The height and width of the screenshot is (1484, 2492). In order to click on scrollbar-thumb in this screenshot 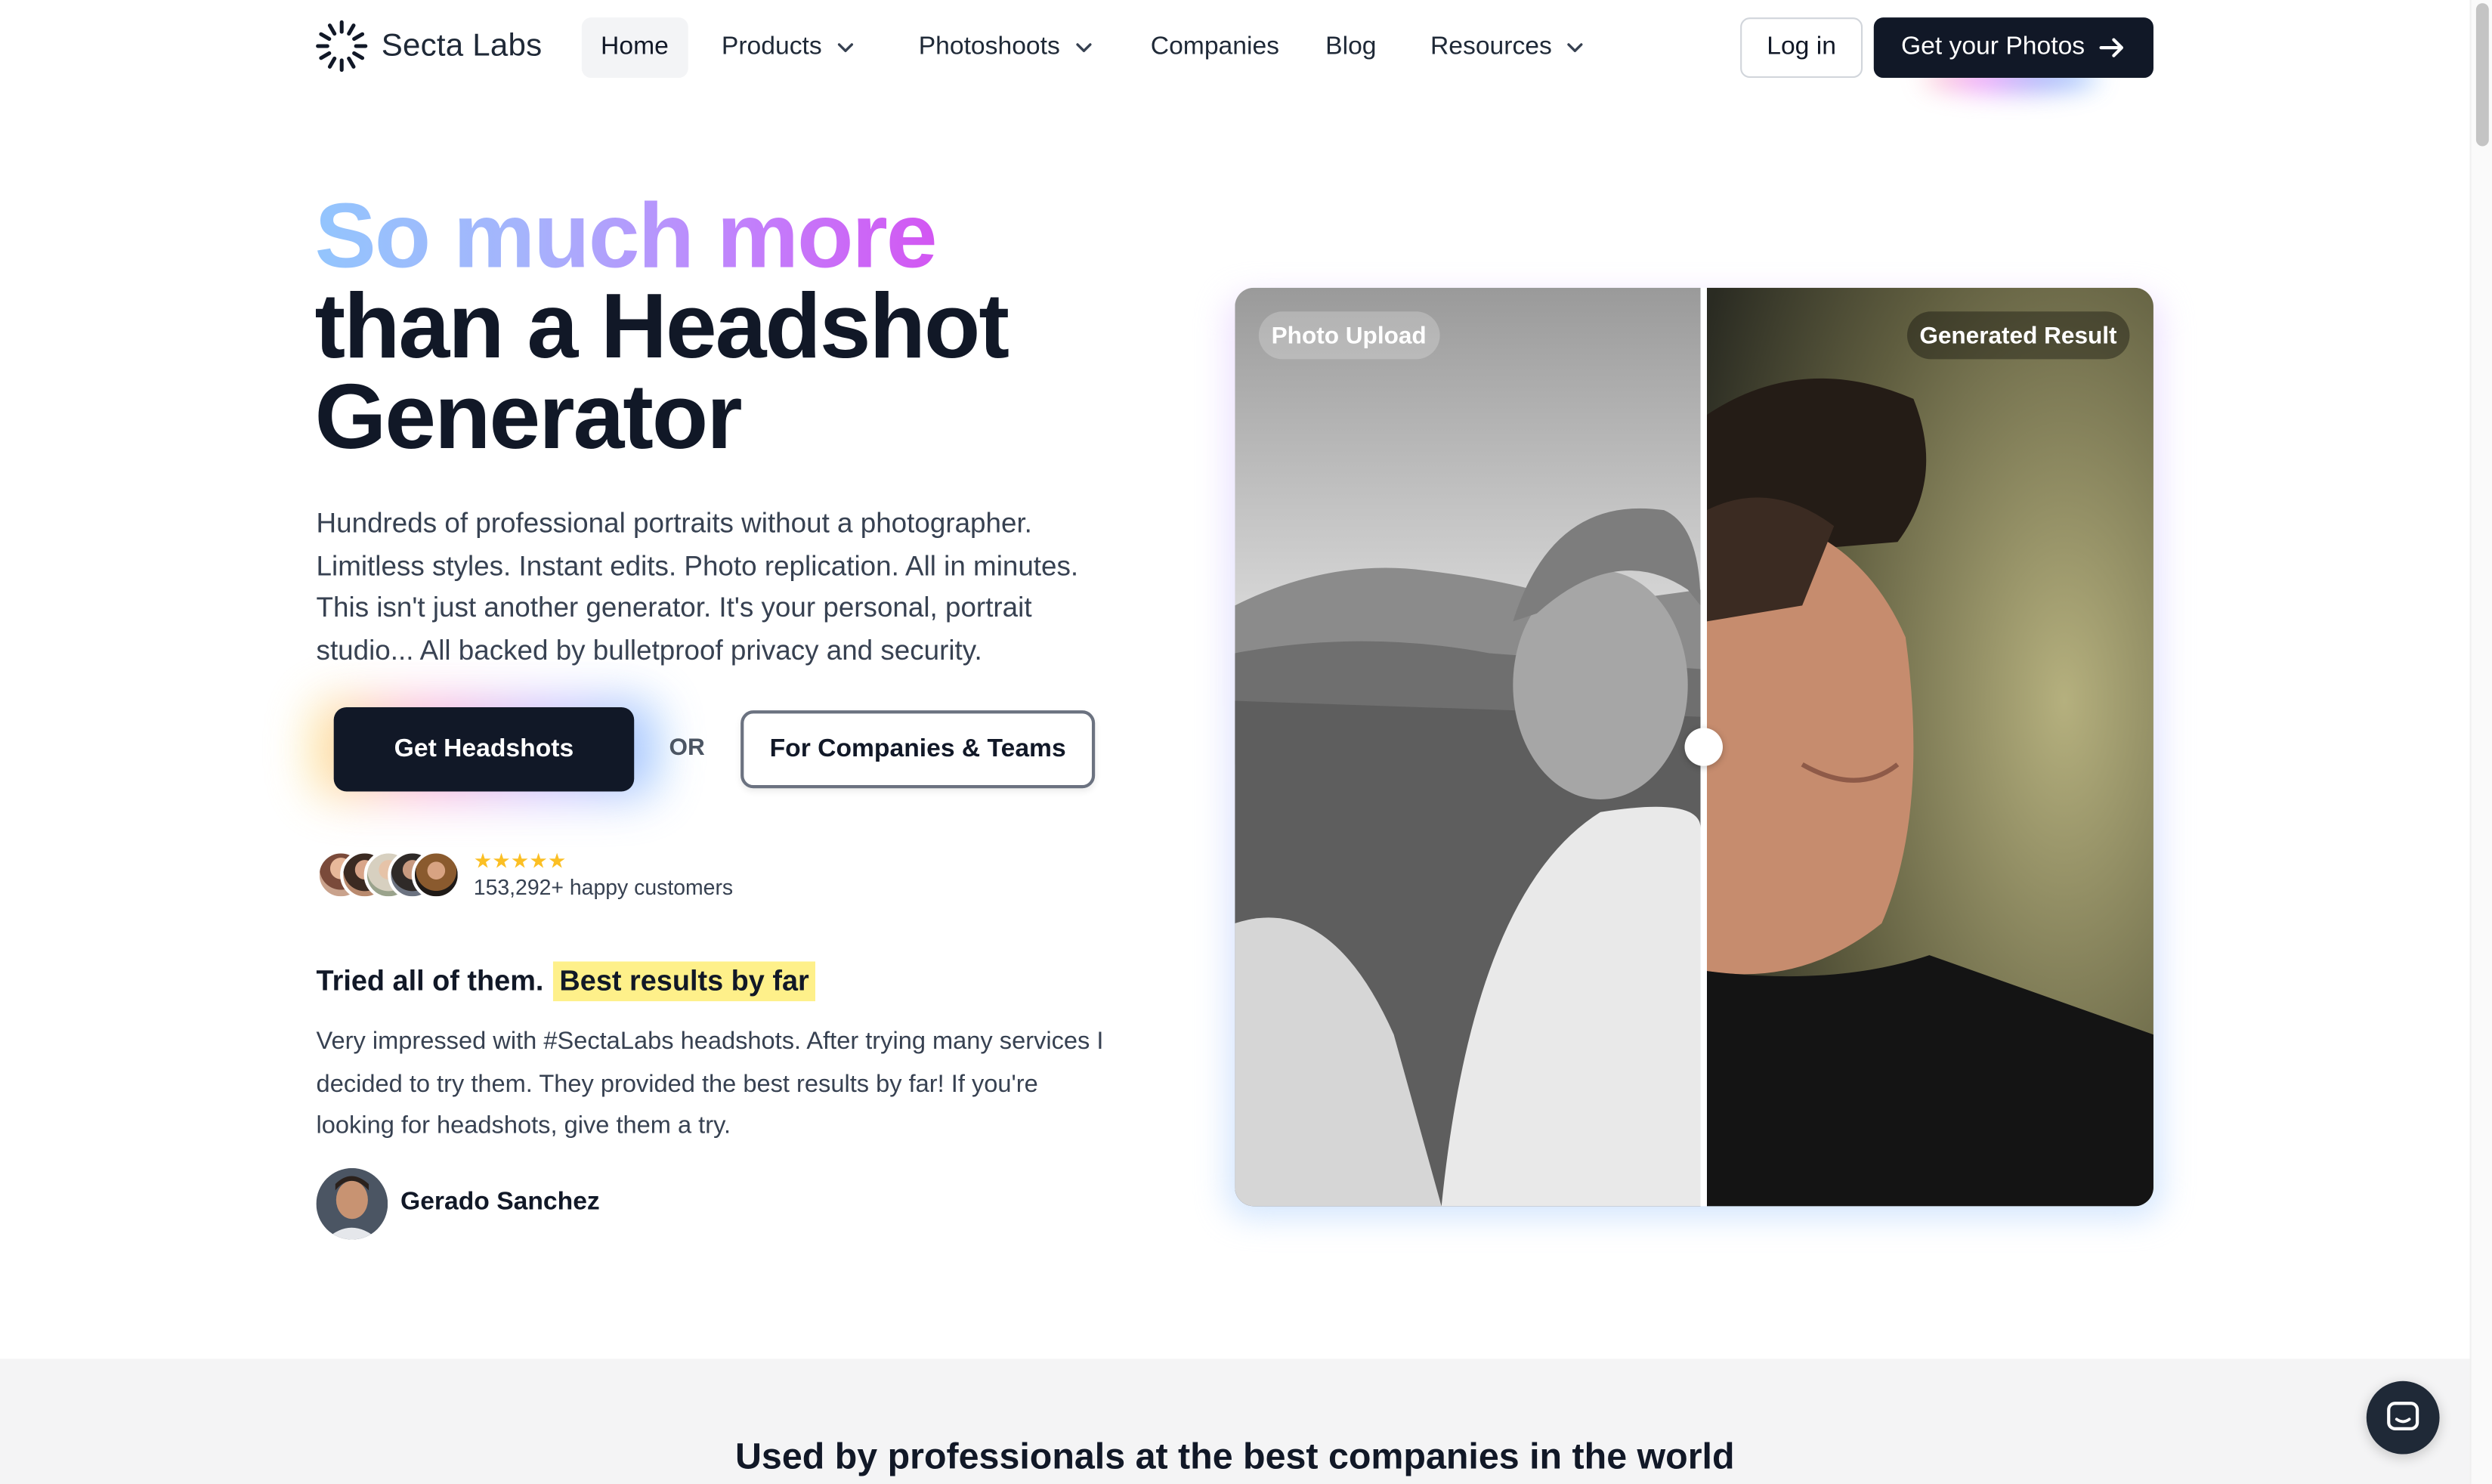, I will do `click(2482, 75)`.